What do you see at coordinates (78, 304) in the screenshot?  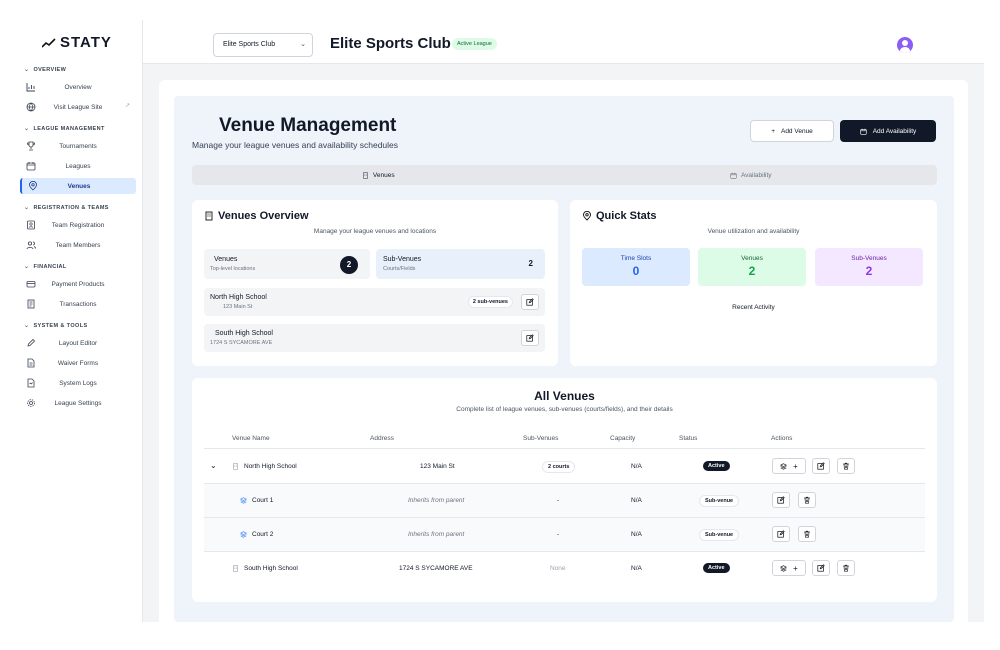 I see `sidebar-item-transactions: Transactions` at bounding box center [78, 304].